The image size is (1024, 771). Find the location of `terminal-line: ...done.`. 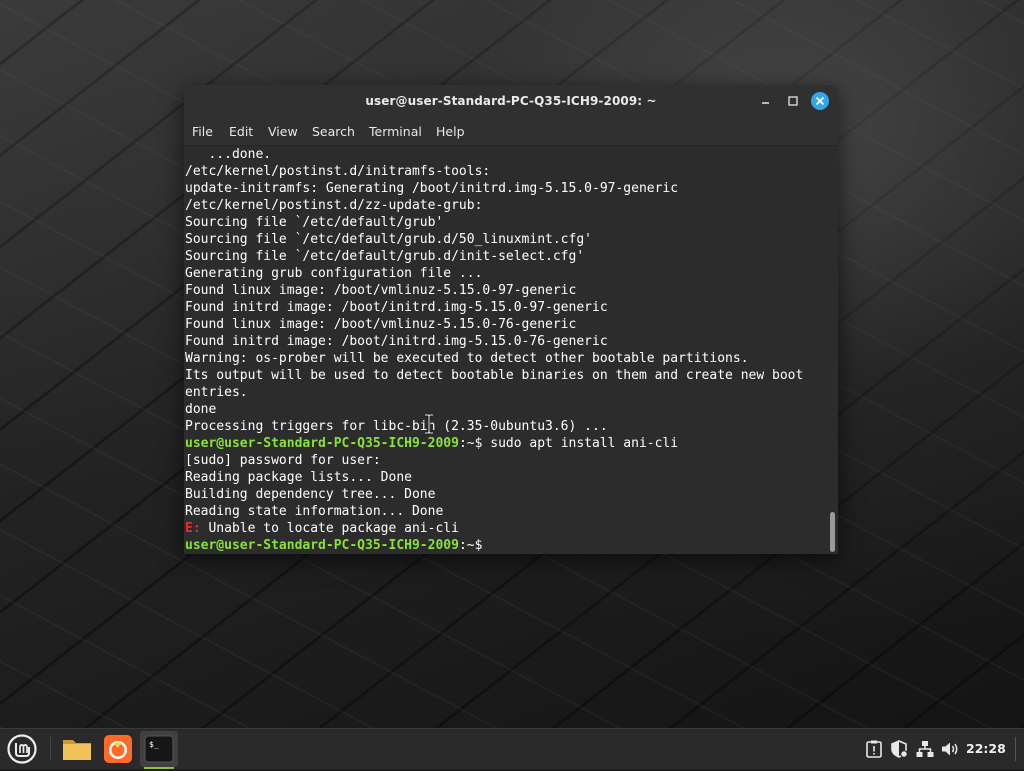

terminal-line: ...done. is located at coordinates (228, 154).